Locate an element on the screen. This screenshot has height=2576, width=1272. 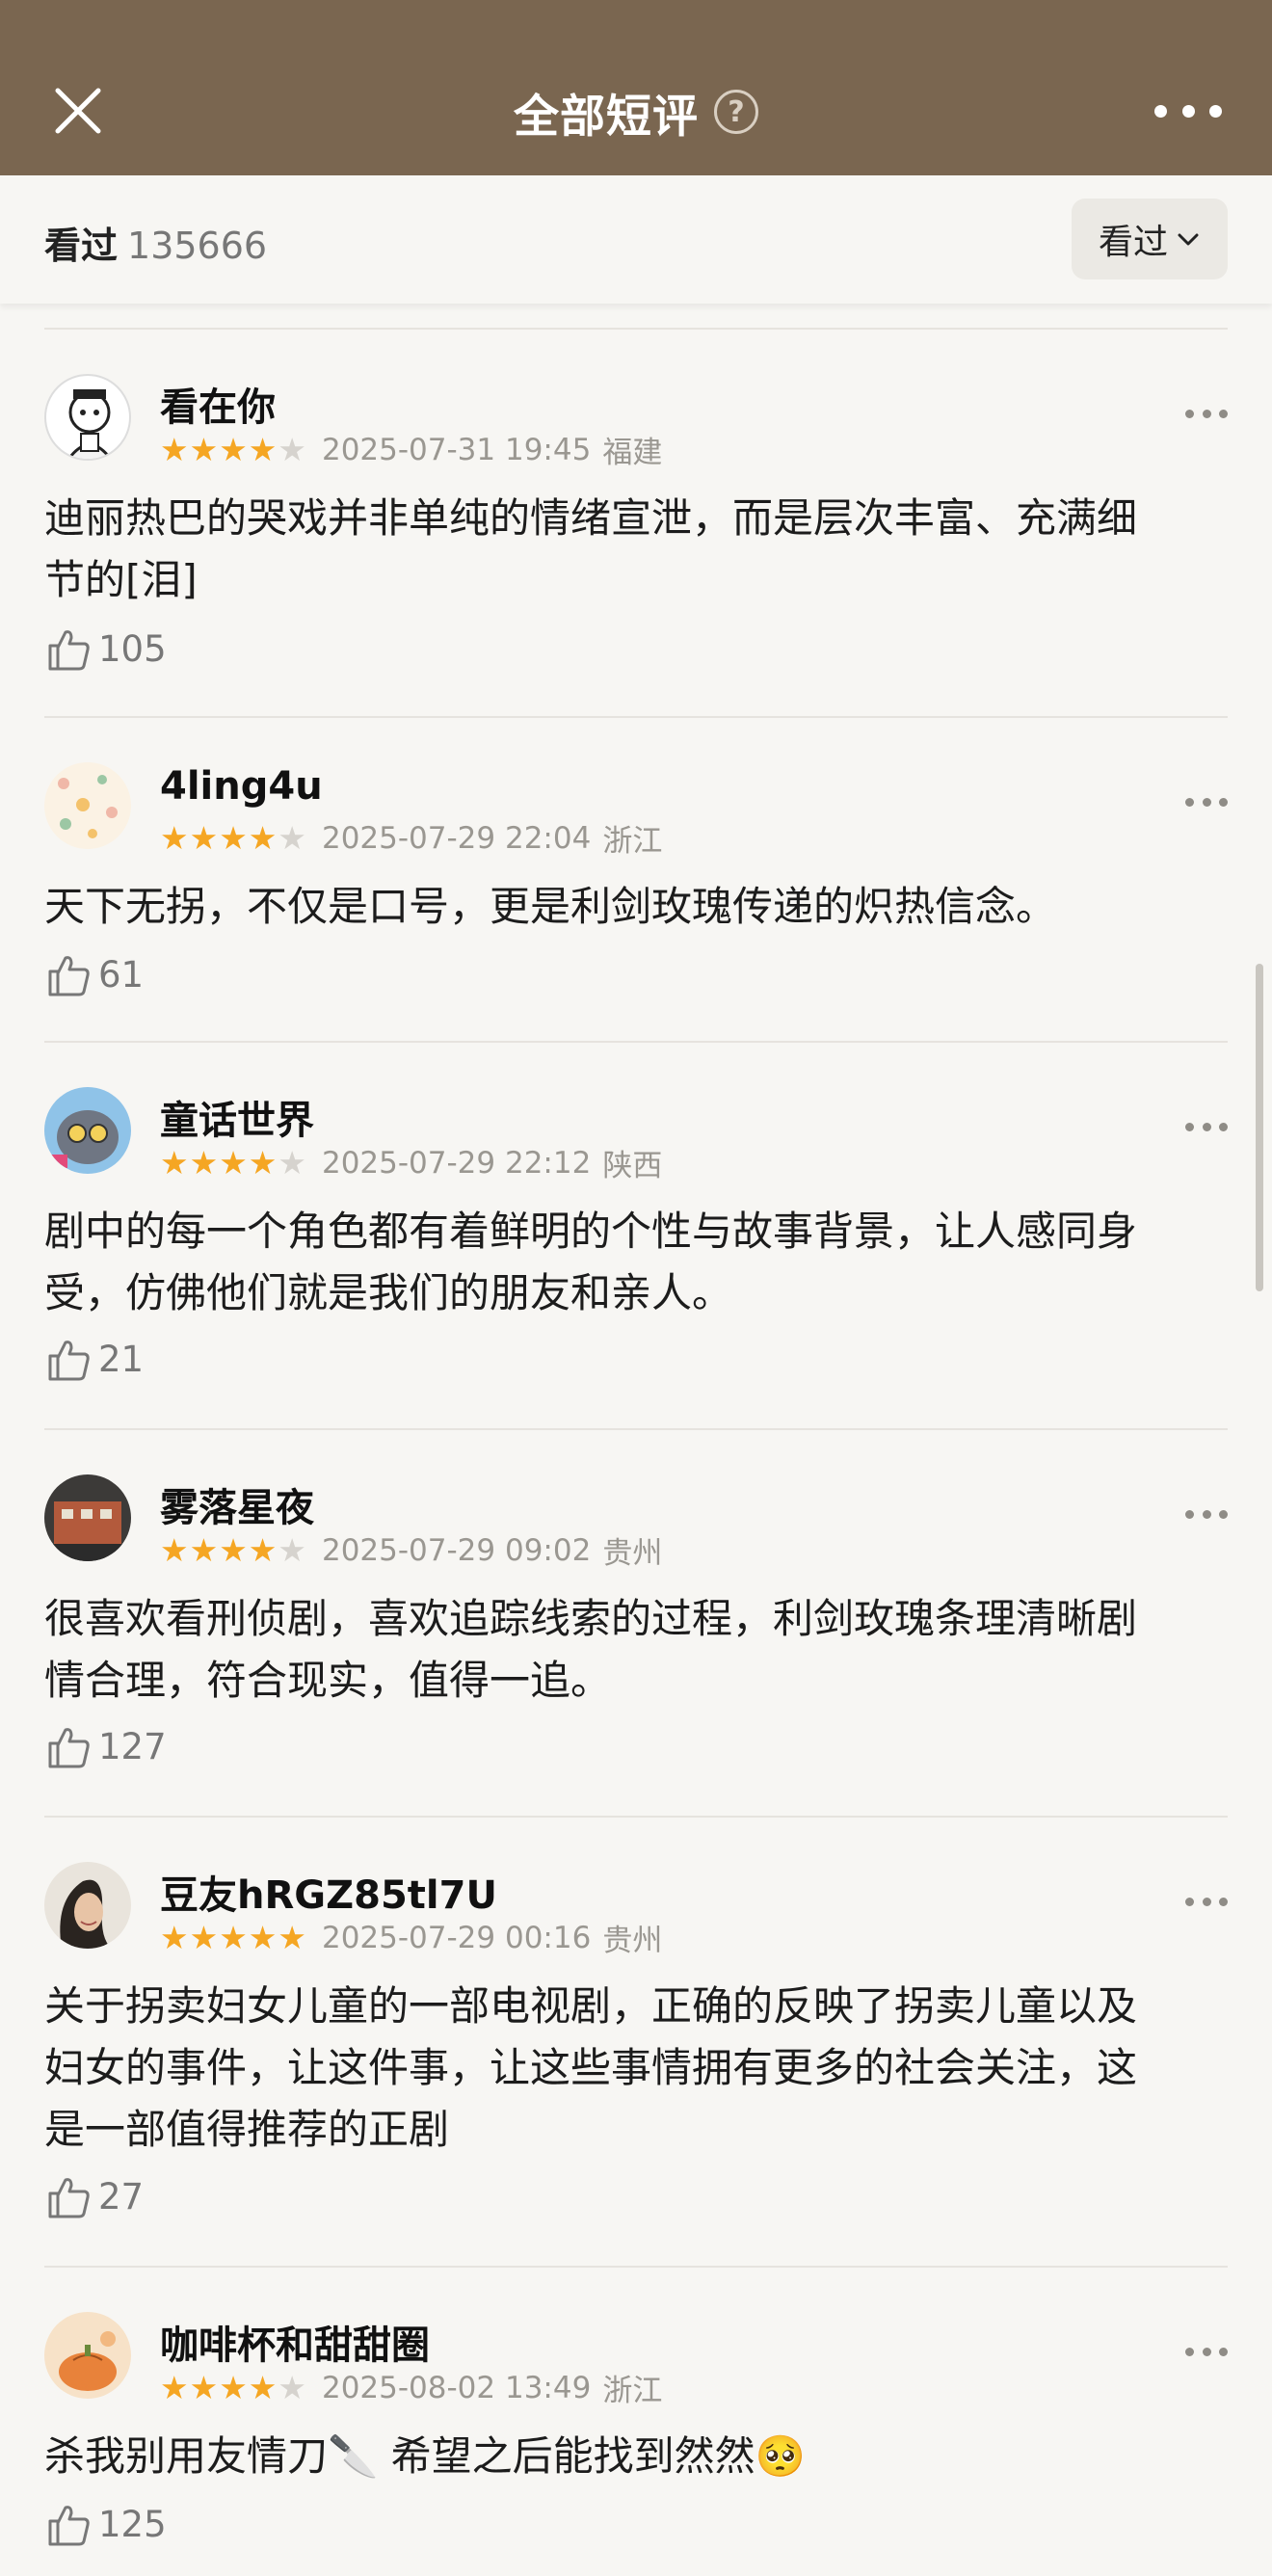
scrollbar is located at coordinates (1259, 1127).